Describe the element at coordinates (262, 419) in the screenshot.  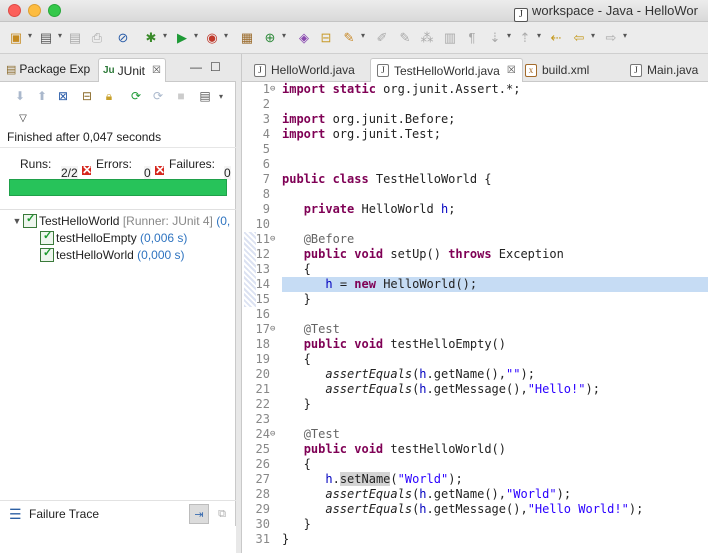
I see `line-number: 23` at that location.